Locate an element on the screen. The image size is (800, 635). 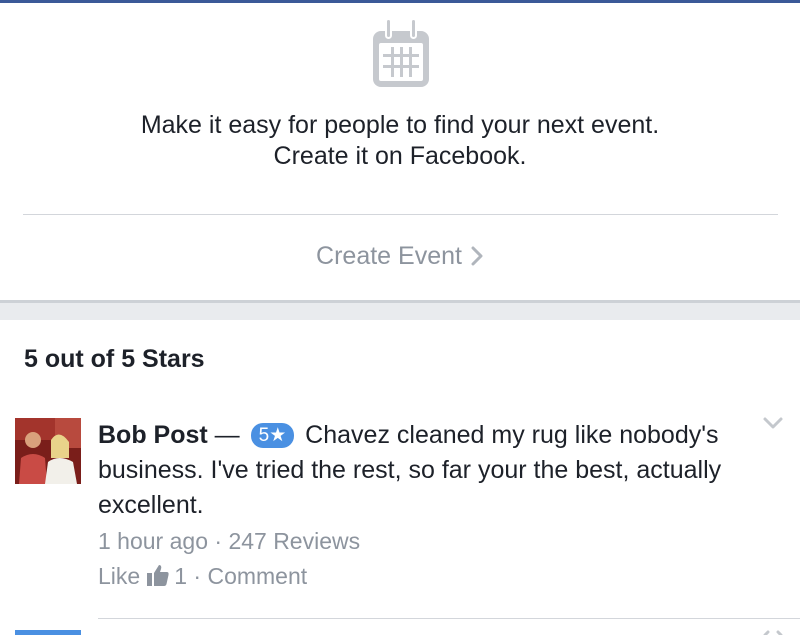
review-actions: Like 1 · Comment is located at coordinates (202, 576).